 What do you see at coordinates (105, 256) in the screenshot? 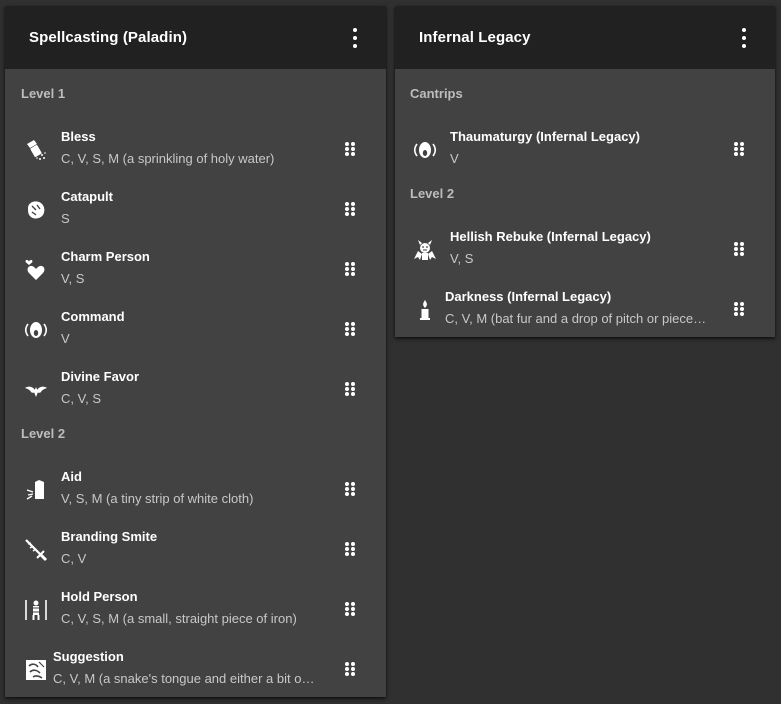
I see `spell-name: Charm Person` at bounding box center [105, 256].